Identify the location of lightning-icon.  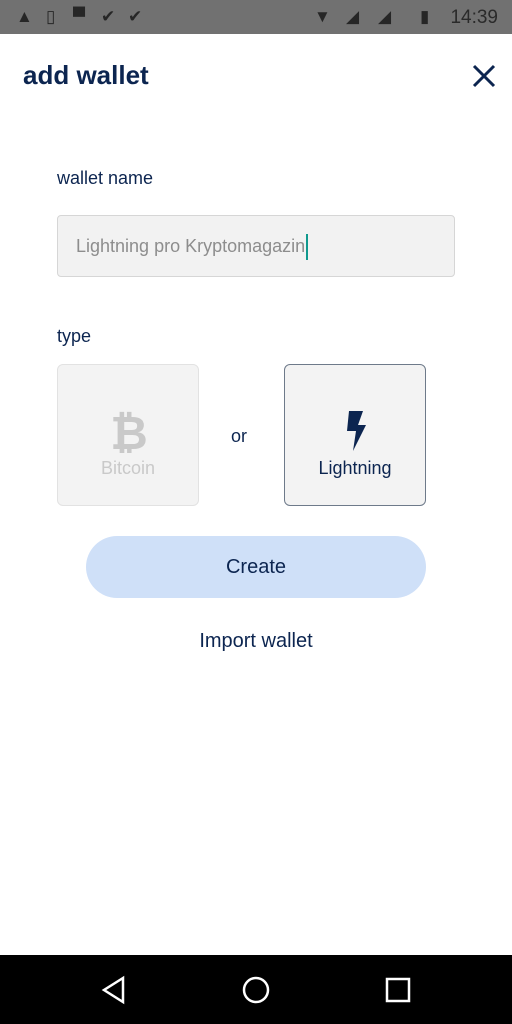
(356, 431).